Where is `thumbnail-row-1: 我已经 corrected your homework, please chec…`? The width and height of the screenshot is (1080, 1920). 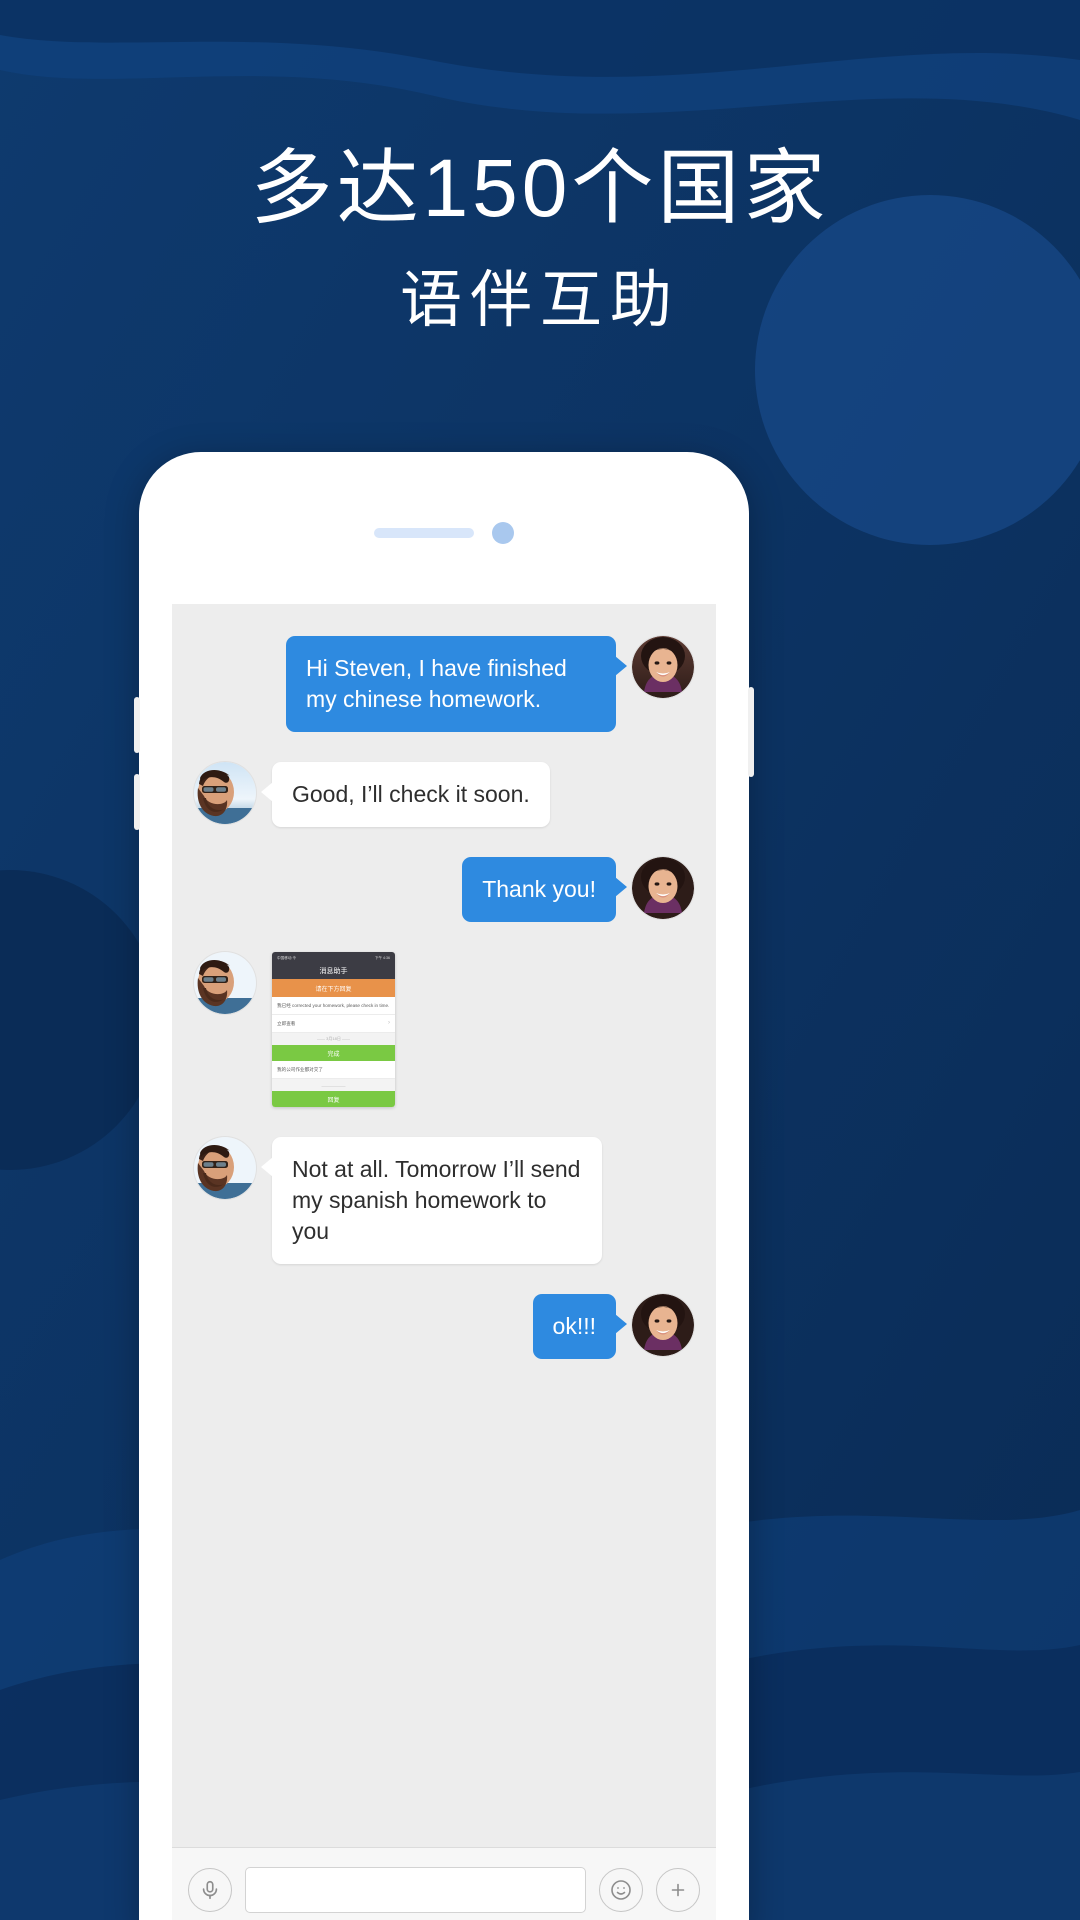 thumbnail-row-1: 我已经 corrected your homework, please chec… is located at coordinates (333, 1006).